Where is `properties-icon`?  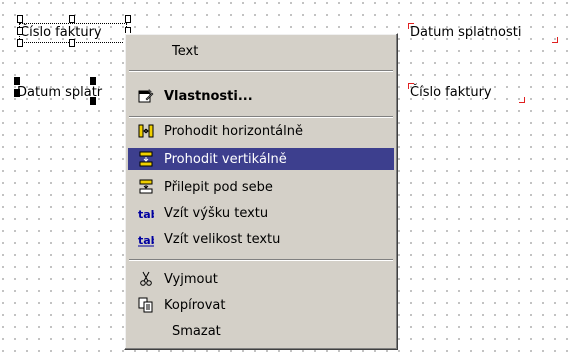
properties-icon is located at coordinates (146, 96).